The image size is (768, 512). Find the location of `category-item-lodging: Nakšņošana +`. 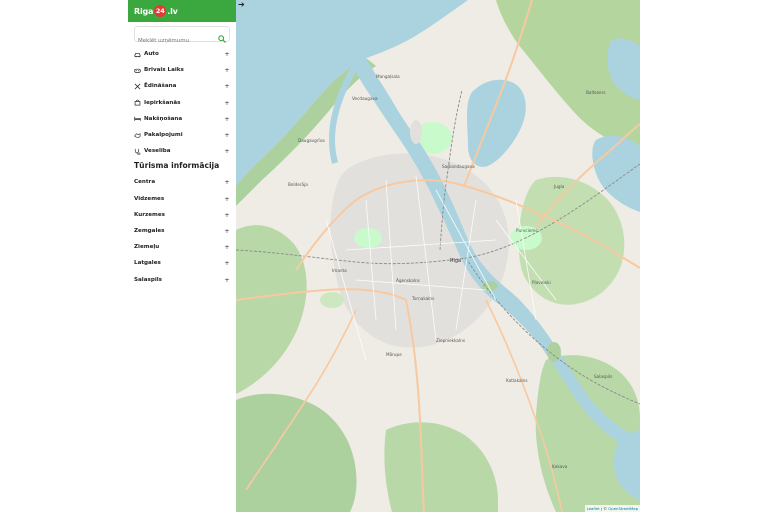

category-item-lodging: Nakšņošana + is located at coordinates (182, 119).